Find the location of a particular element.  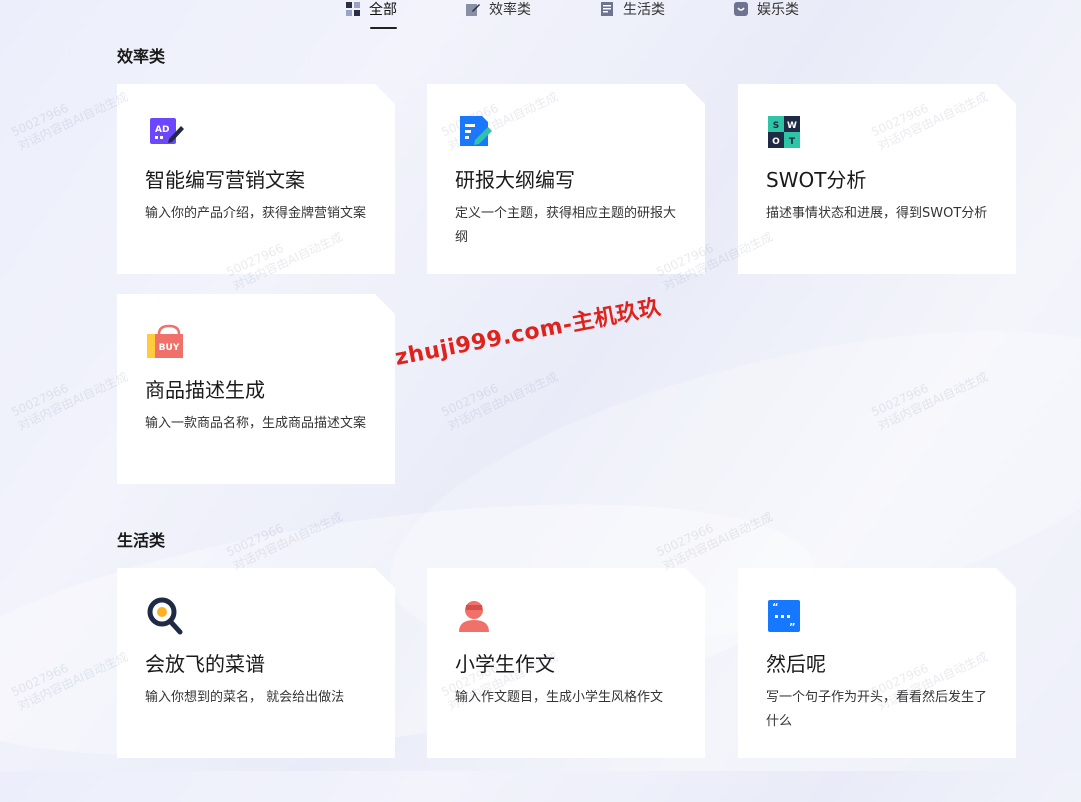

tab-efficiency: 效率类 is located at coordinates (498, 15).